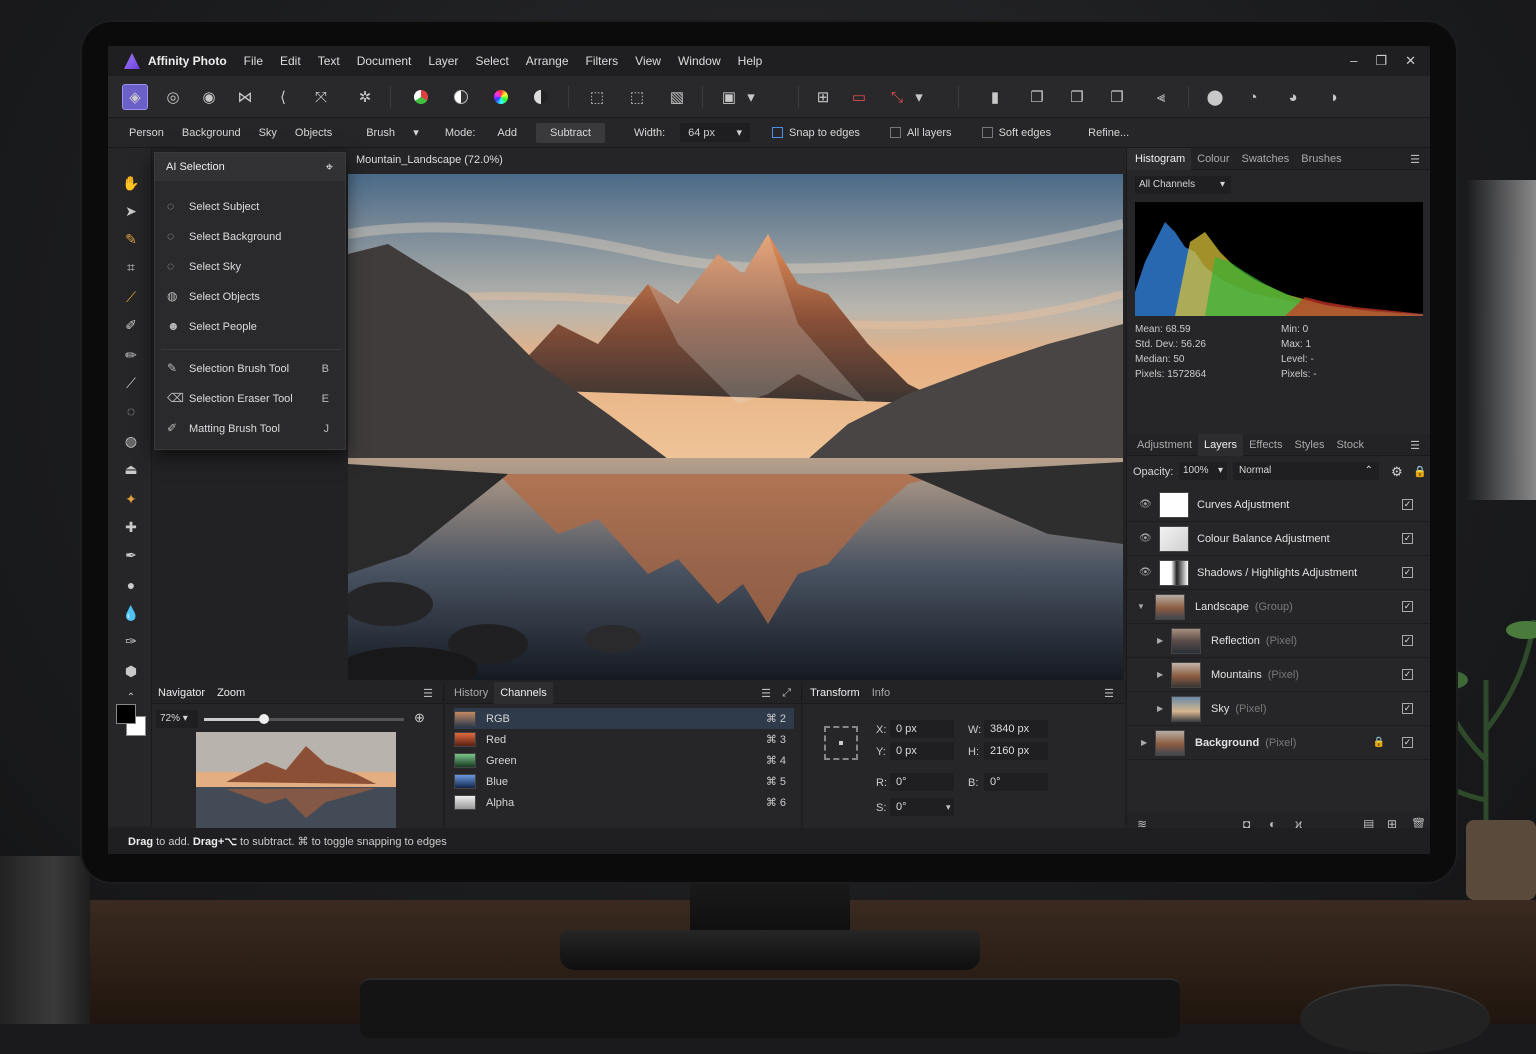 The image size is (1536, 1054). Describe the element at coordinates (321, 97) in the screenshot. I see `transform-icon: ⤧` at that location.